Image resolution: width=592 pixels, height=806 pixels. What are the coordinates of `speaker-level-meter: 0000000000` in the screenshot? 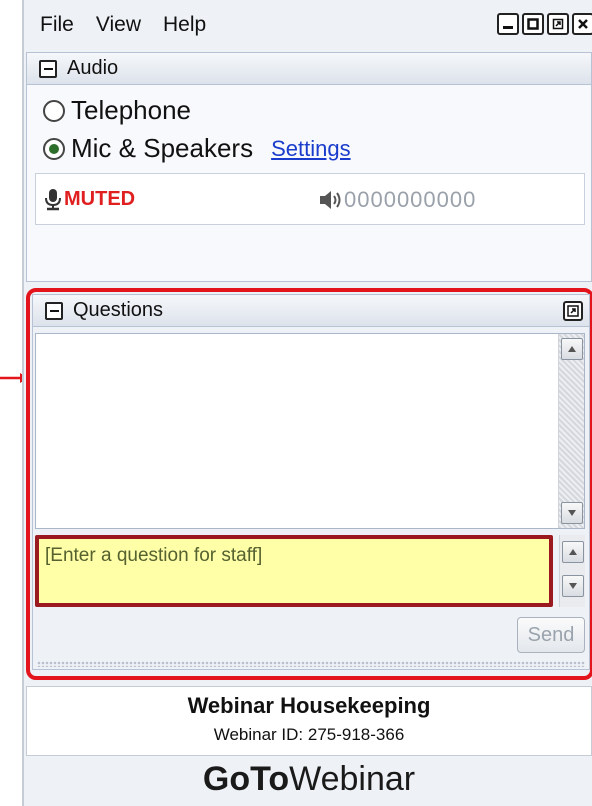 It's located at (397, 200).